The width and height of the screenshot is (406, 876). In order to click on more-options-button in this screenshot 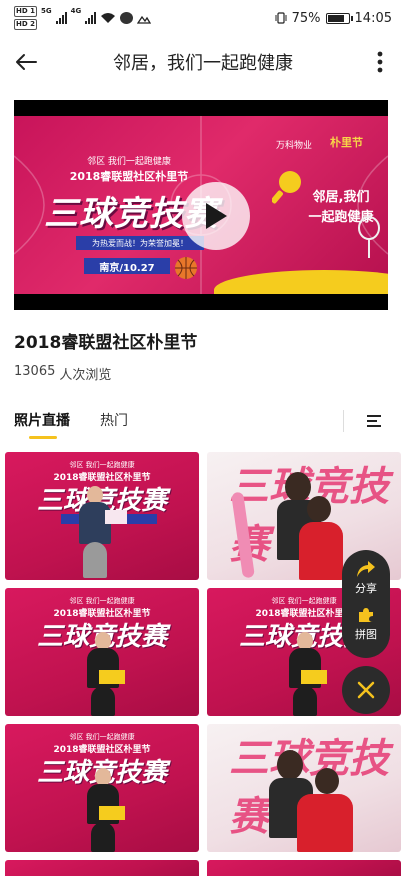, I will do `click(380, 62)`.